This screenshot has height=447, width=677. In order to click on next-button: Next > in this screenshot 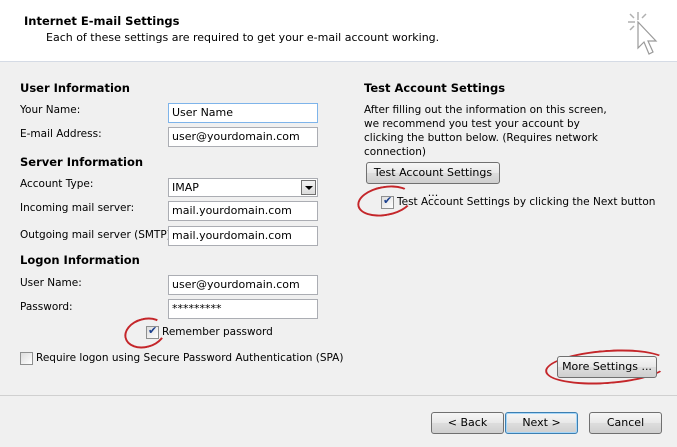, I will do `click(541, 423)`.